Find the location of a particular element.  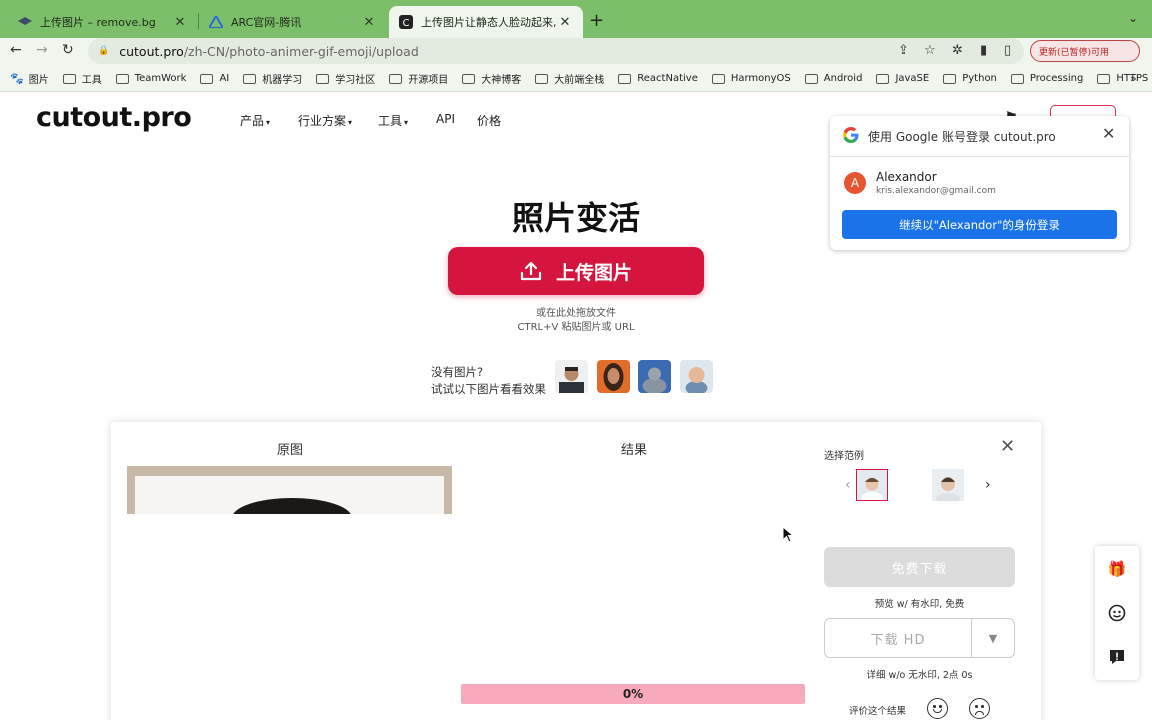

sample-prompt: 没有图片? 试试以下图片看看效果 is located at coordinates (488, 380).